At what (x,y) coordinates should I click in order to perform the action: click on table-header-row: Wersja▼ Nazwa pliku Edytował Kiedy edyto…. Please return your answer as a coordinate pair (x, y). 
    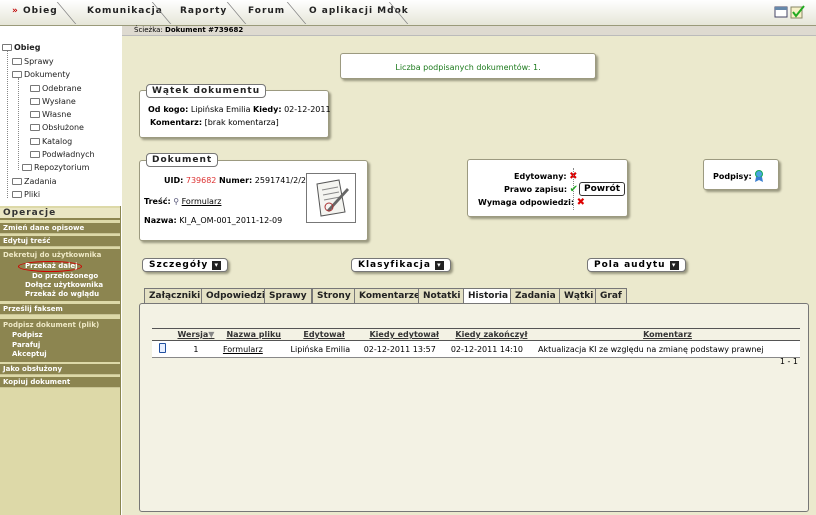
    Looking at the image, I should click on (476, 334).